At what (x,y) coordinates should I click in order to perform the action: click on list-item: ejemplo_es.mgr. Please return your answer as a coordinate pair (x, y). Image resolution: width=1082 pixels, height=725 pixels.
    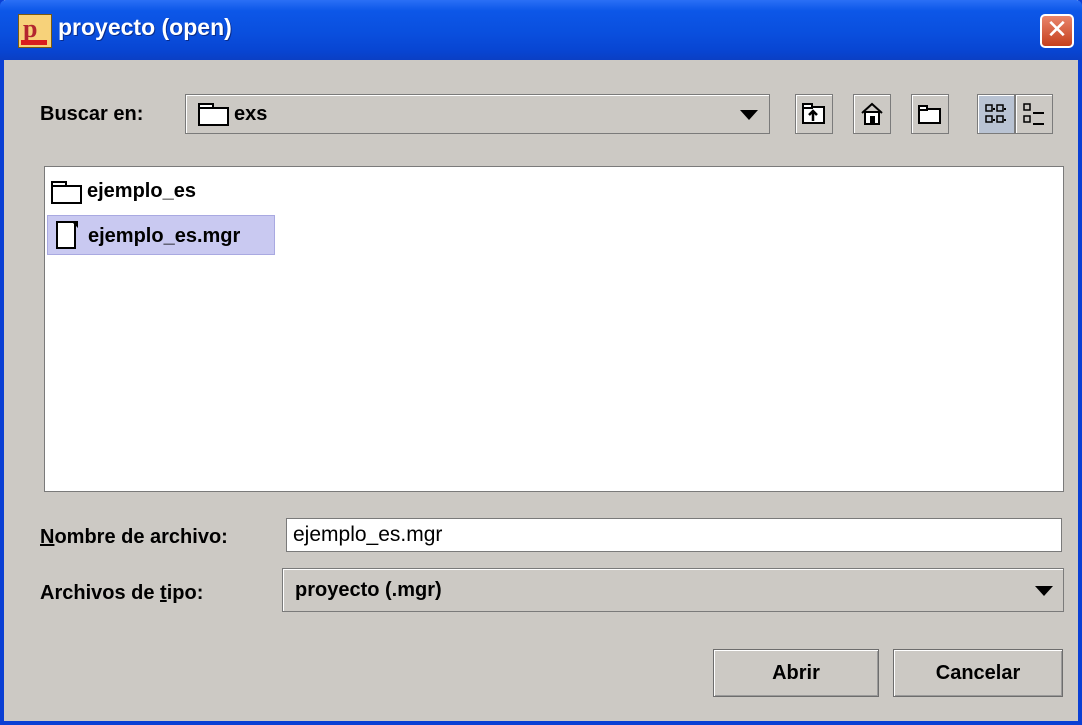
    Looking at the image, I should click on (161, 235).